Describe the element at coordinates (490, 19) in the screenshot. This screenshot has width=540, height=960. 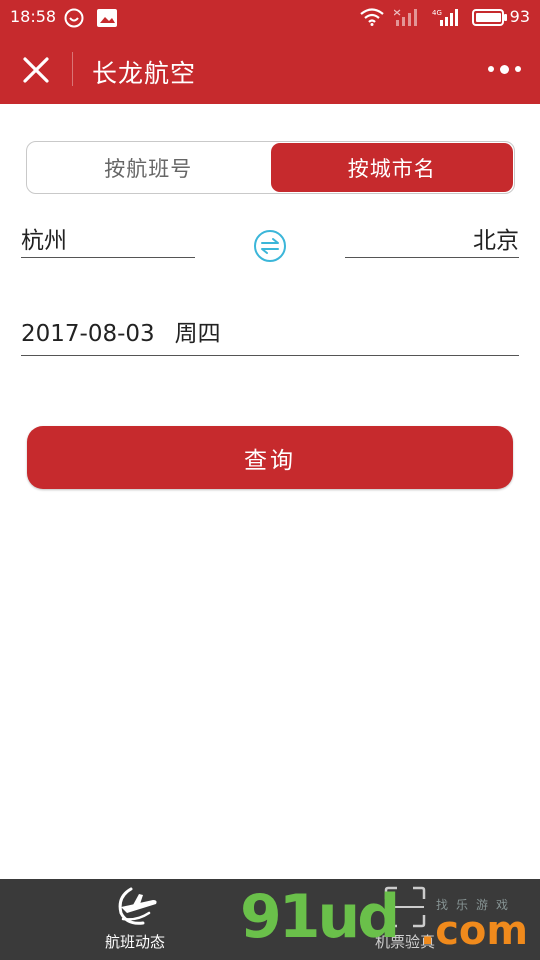
I see `battery-icon` at that location.